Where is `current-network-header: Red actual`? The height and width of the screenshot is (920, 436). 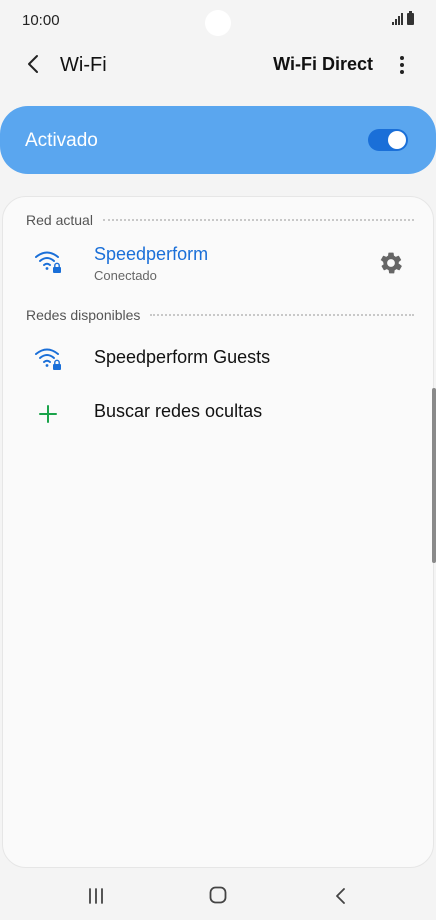 current-network-header: Red actual is located at coordinates (220, 220).